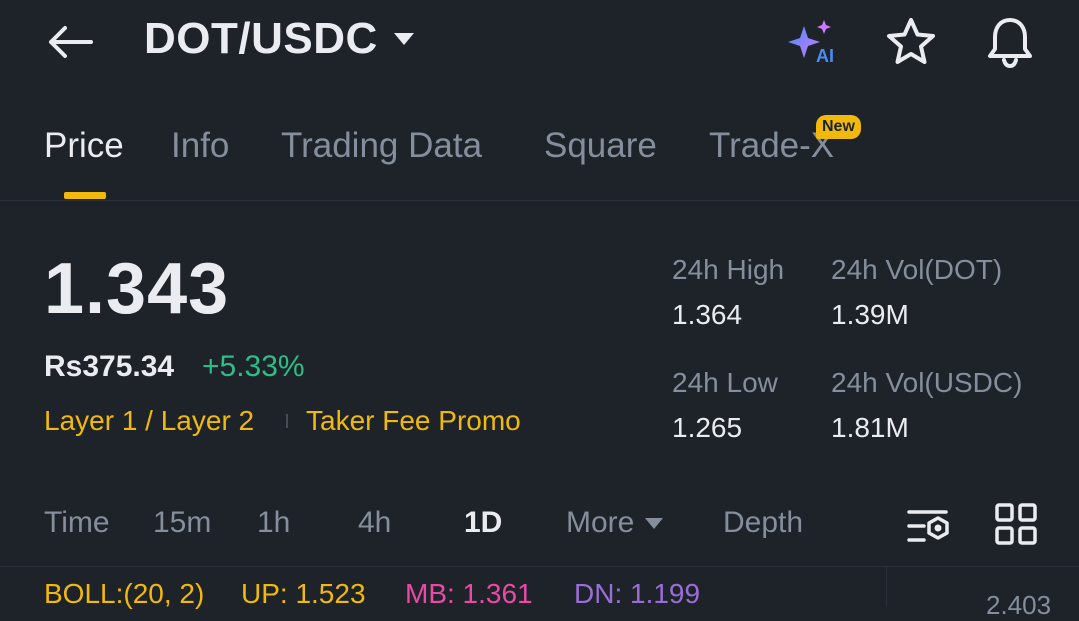  Describe the element at coordinates (149, 421) in the screenshot. I see `tag-layer: Layer 1 / Layer 2` at that location.